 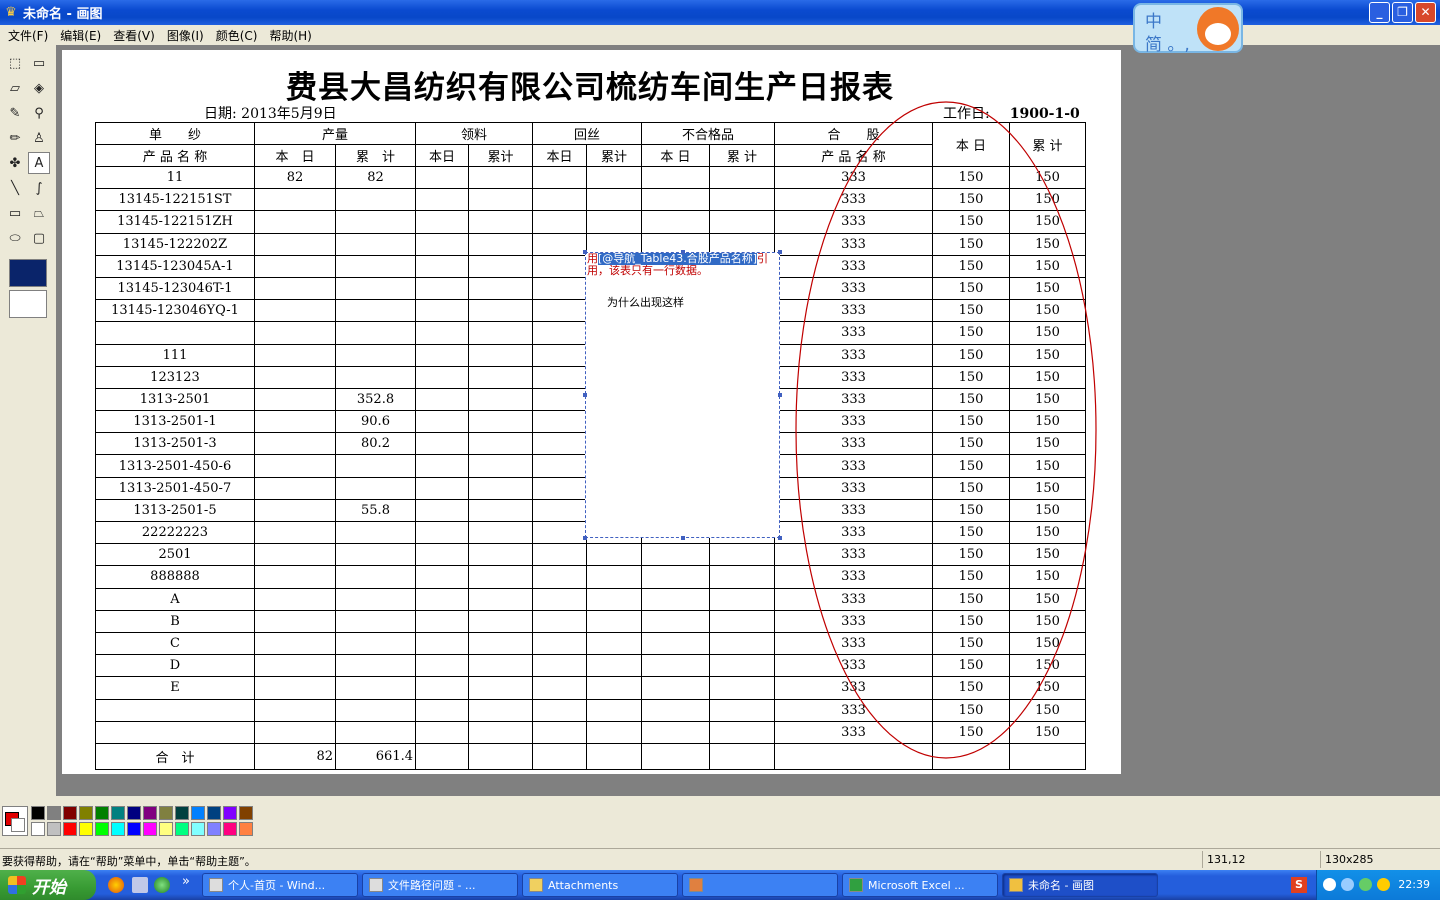 I want to click on quicklaunch-chevron-icon: », so click(x=186, y=881).